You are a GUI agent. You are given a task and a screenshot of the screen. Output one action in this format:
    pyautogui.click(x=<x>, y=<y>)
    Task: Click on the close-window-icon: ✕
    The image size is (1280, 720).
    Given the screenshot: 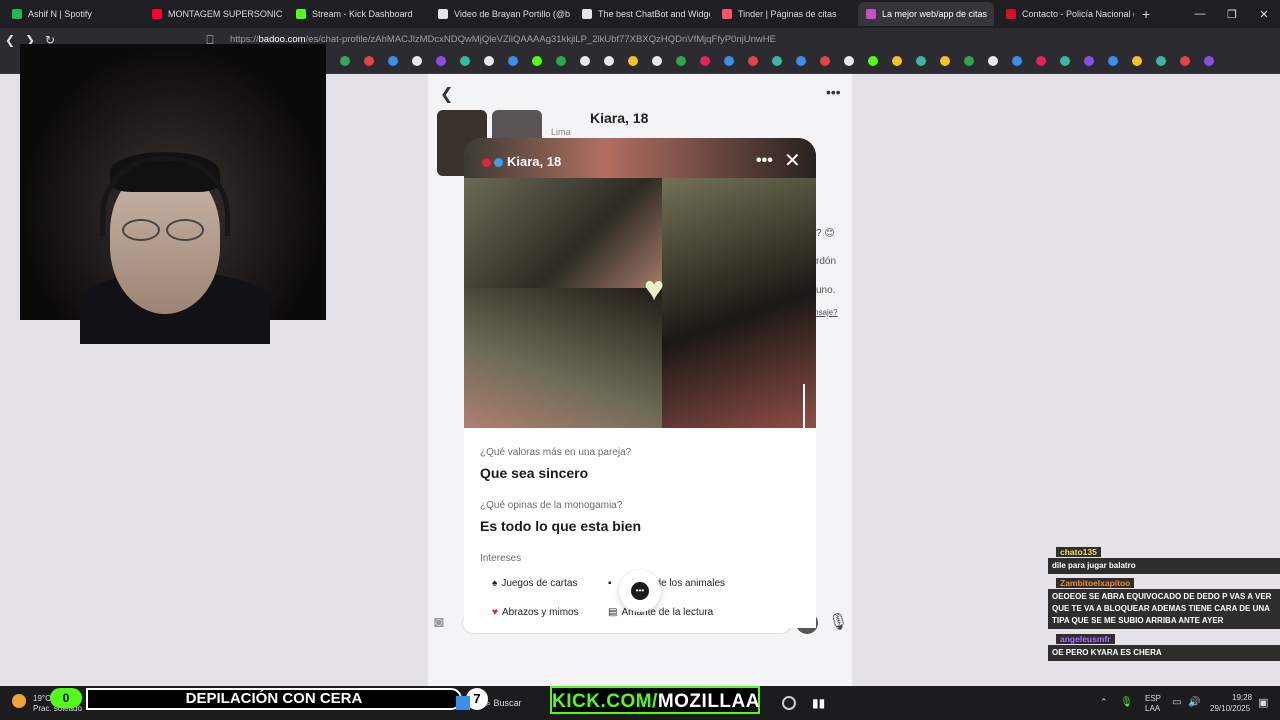 What is the action you would take?
    pyautogui.click(x=1264, y=14)
    